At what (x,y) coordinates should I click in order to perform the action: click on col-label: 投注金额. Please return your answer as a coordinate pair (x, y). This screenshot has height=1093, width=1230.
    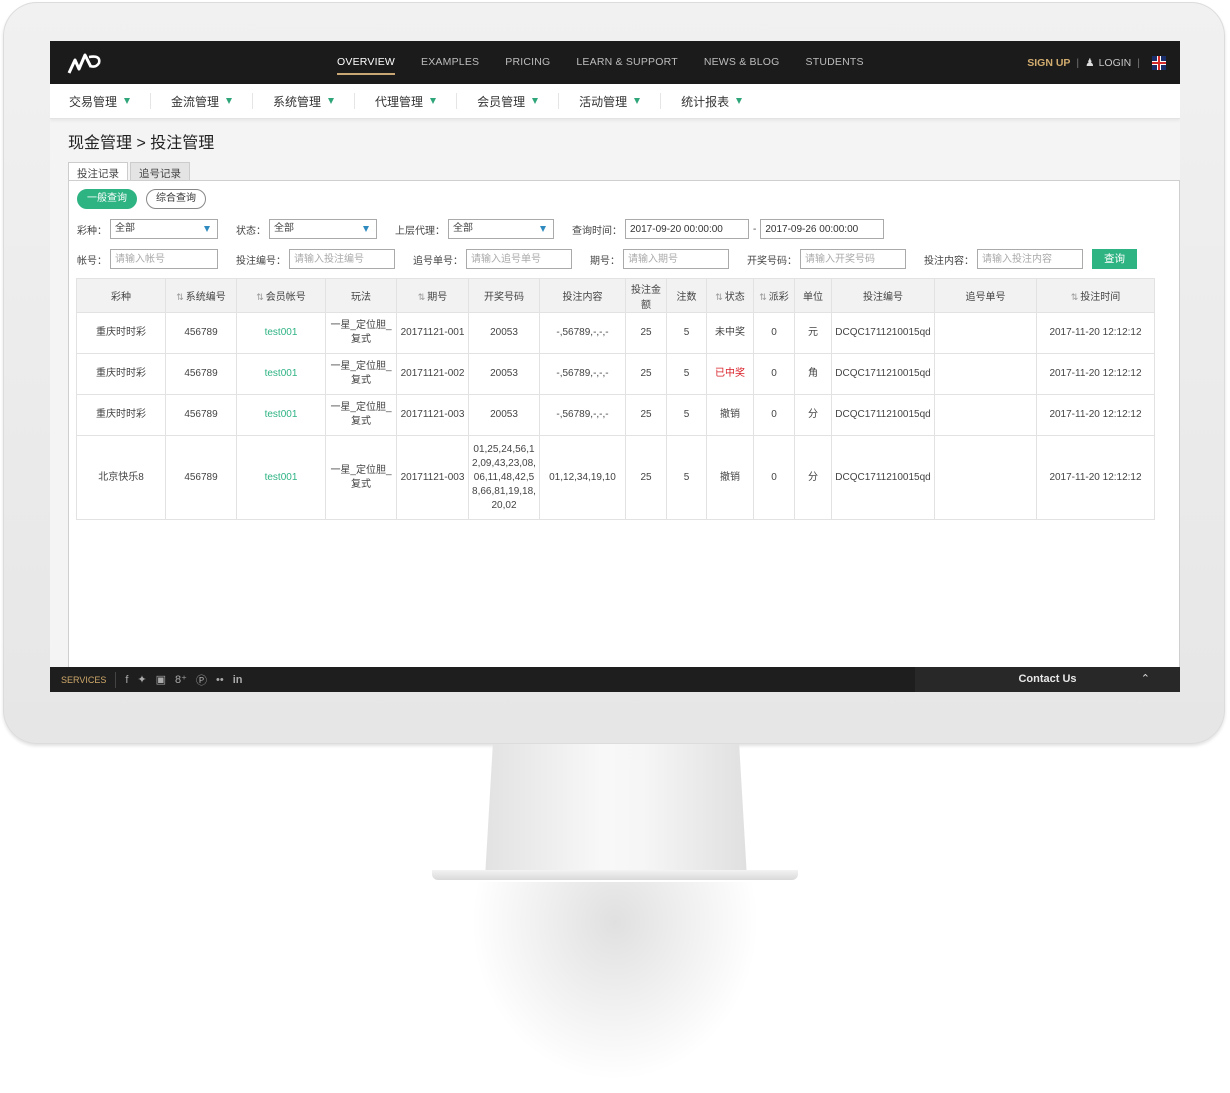
    Looking at the image, I should click on (646, 297).